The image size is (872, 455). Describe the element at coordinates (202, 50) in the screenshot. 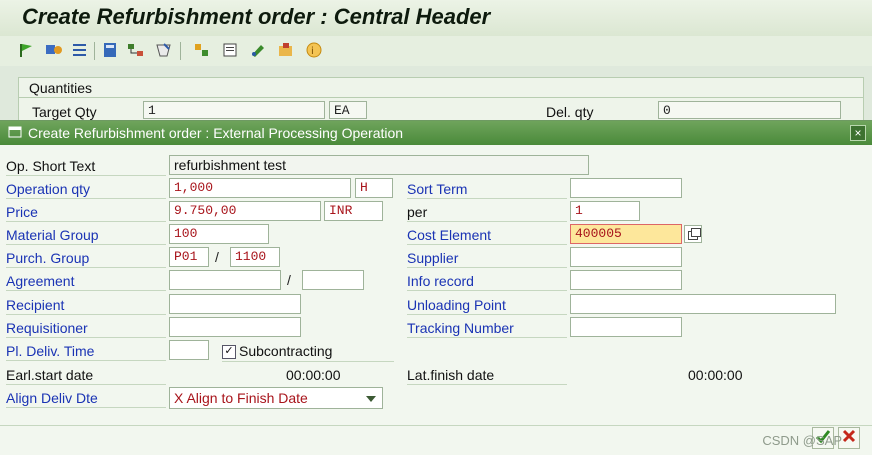

I see `components-icon` at that location.